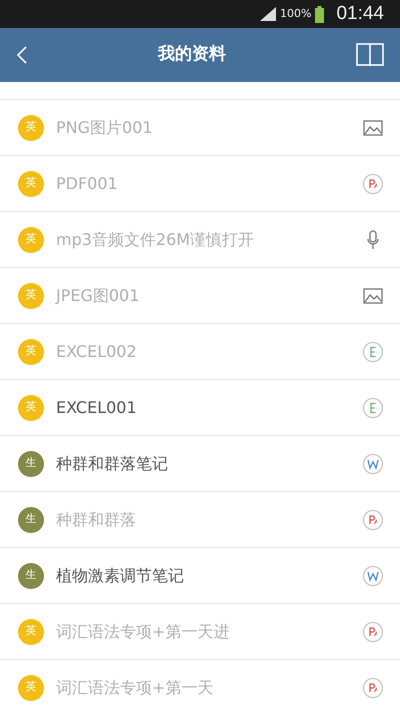 The height and width of the screenshot is (710, 400). I want to click on file-row: 英 PNG图片001, so click(200, 128).